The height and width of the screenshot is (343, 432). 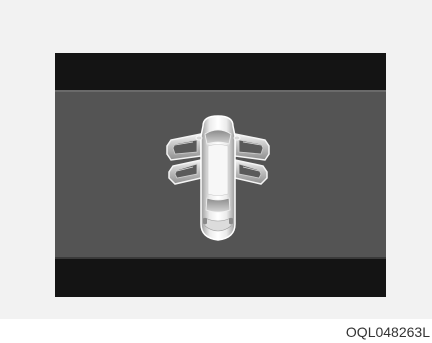 I want to click on car-body, so click(x=218, y=178).